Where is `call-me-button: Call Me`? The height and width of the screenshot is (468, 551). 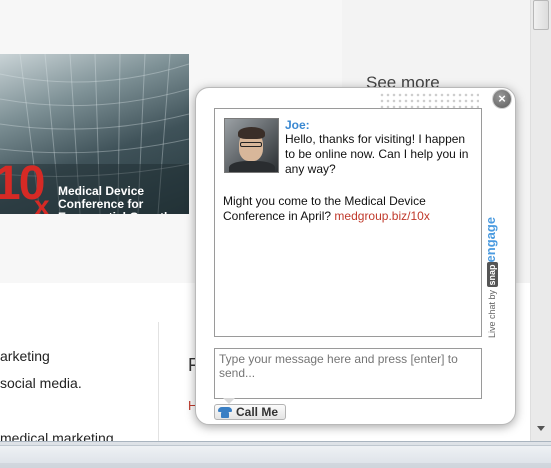
call-me-button: Call Me is located at coordinates (250, 412).